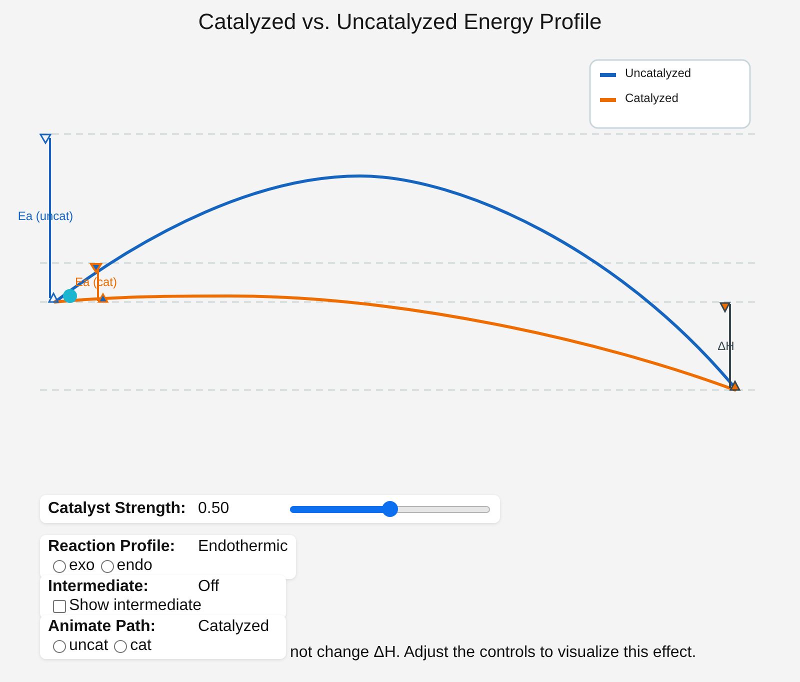 This screenshot has width=800, height=682. Describe the element at coordinates (400, 22) in the screenshot. I see `page-title: Catalyzed vs. Uncatalyzed Energy Profile` at that location.